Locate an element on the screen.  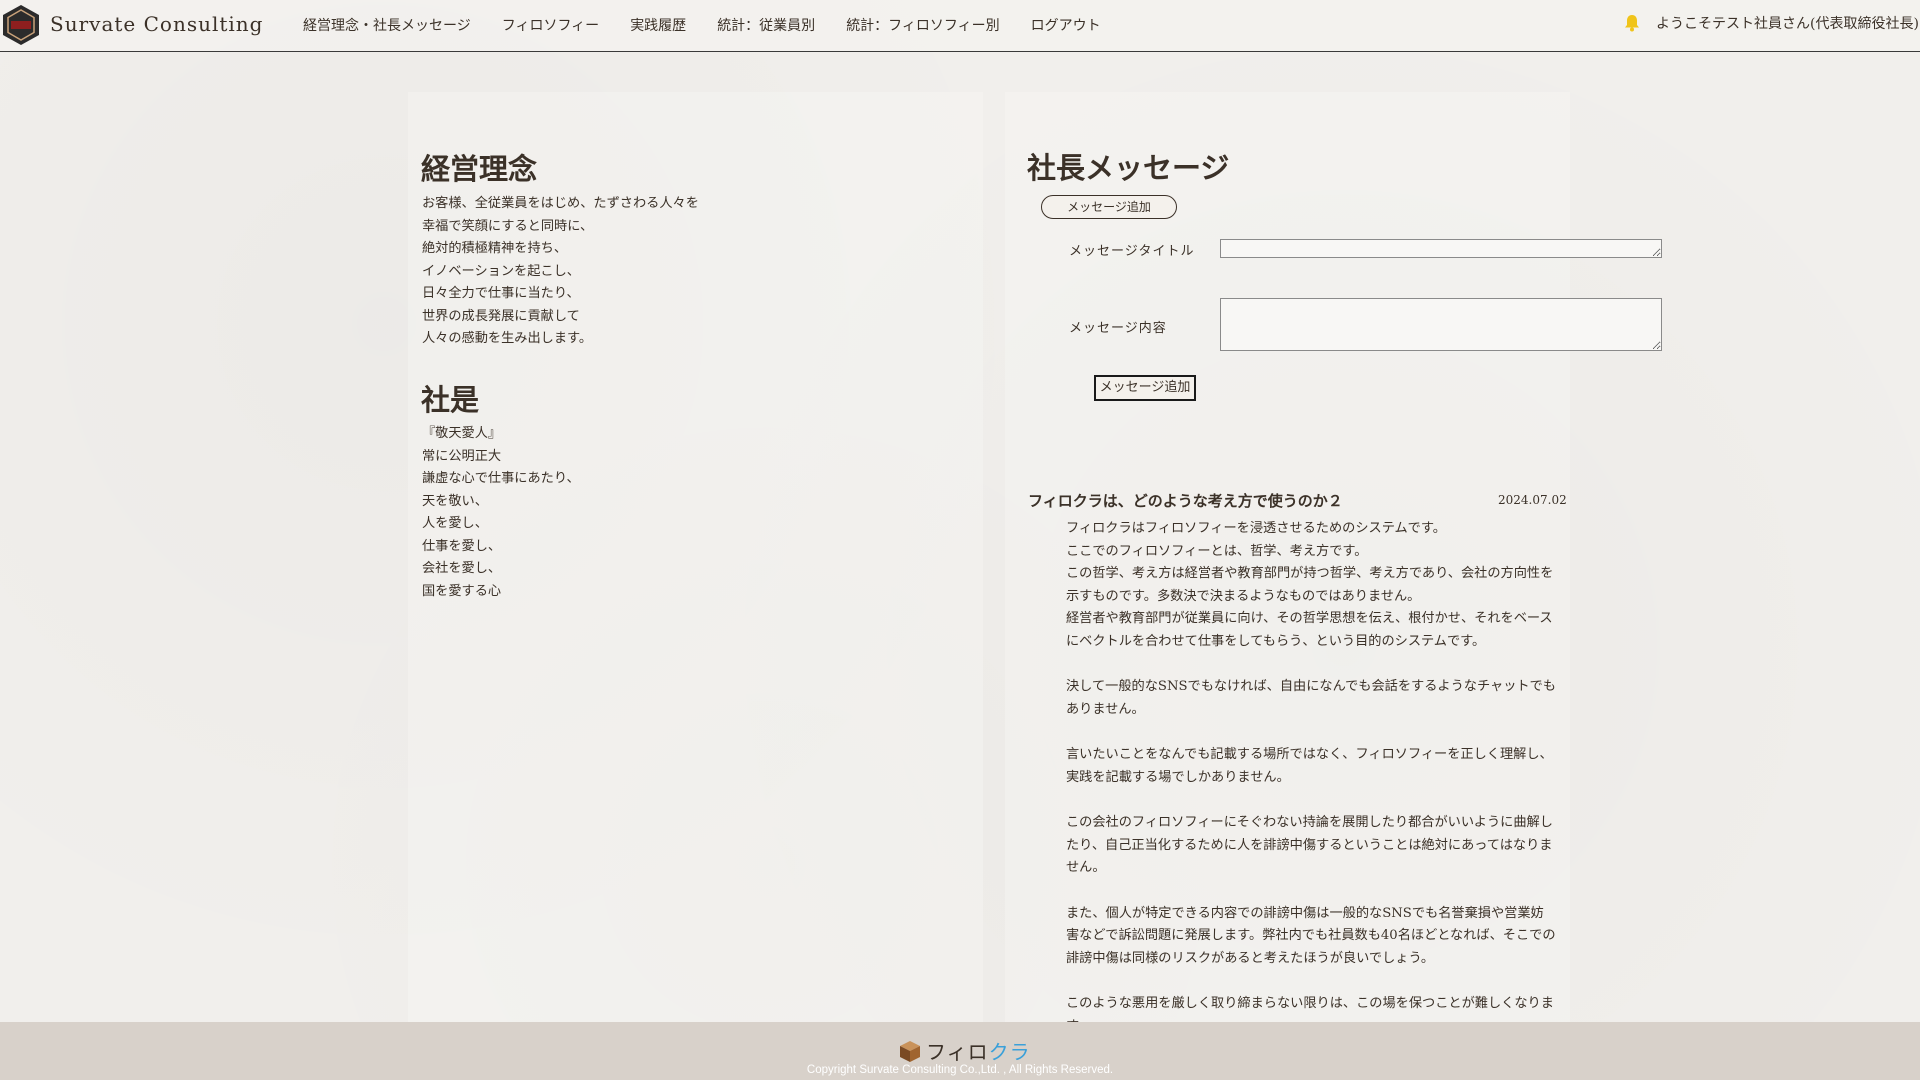
app-logo-accent: クラ is located at coordinates (1009, 1052).